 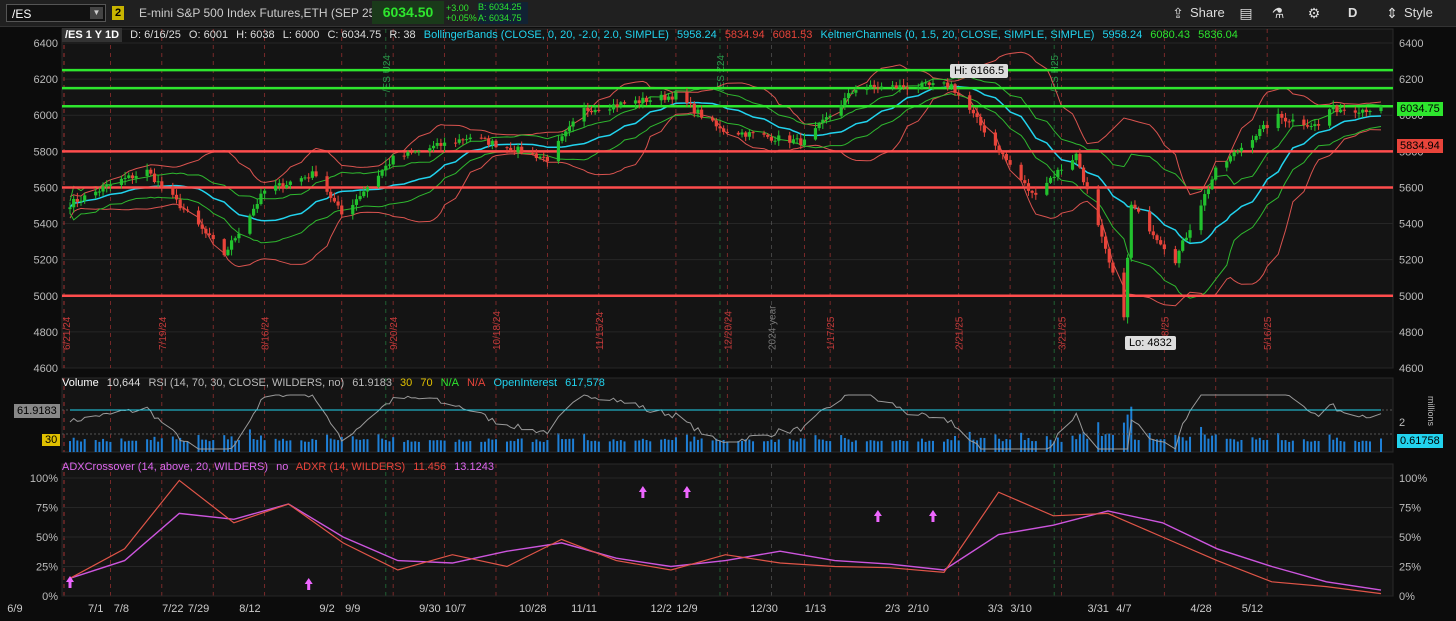 I want to click on x-axis-tick: 3/31, so click(x=1098, y=609).